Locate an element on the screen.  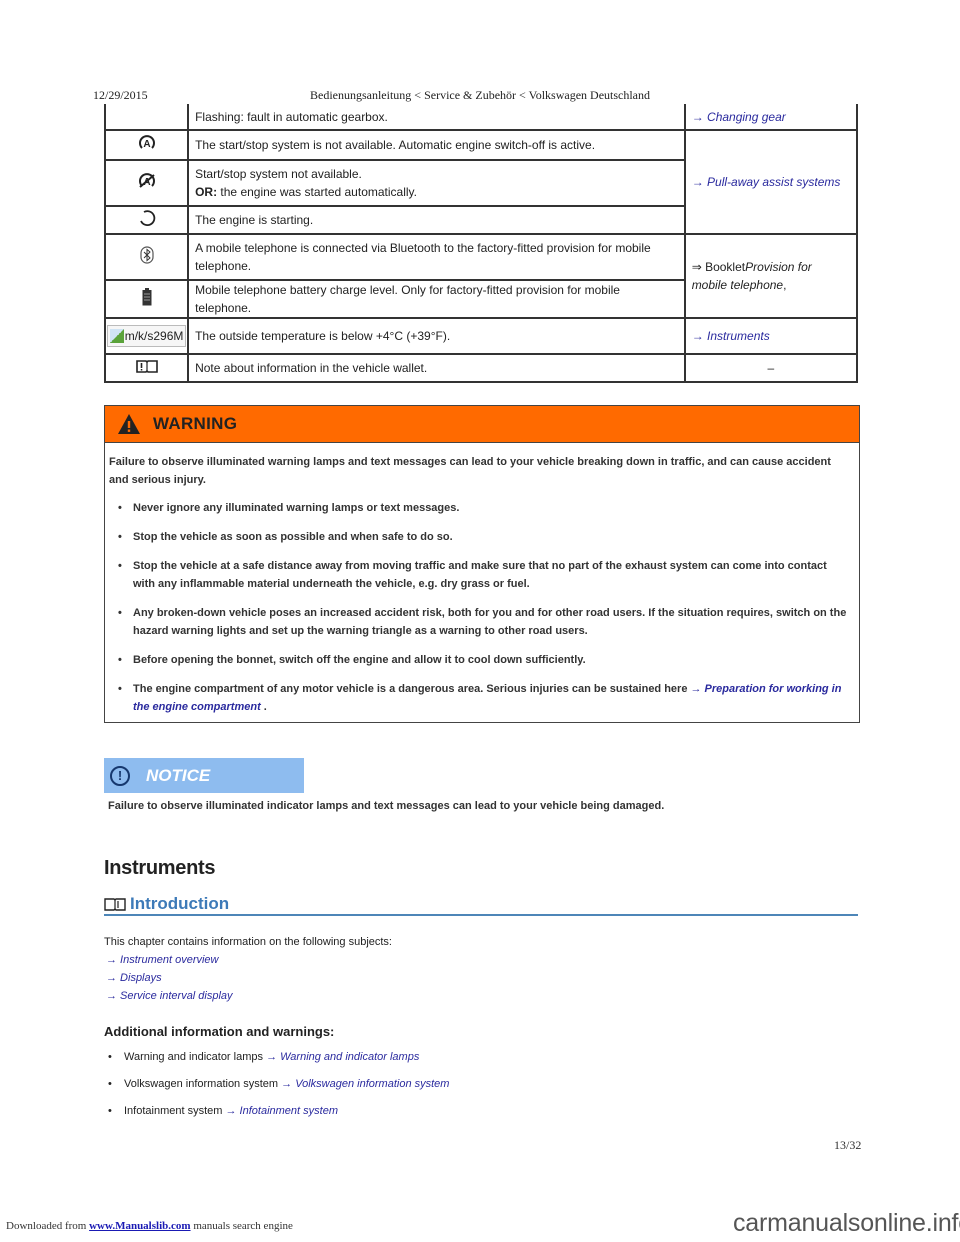
battery-icon is located at coordinates (147, 296).